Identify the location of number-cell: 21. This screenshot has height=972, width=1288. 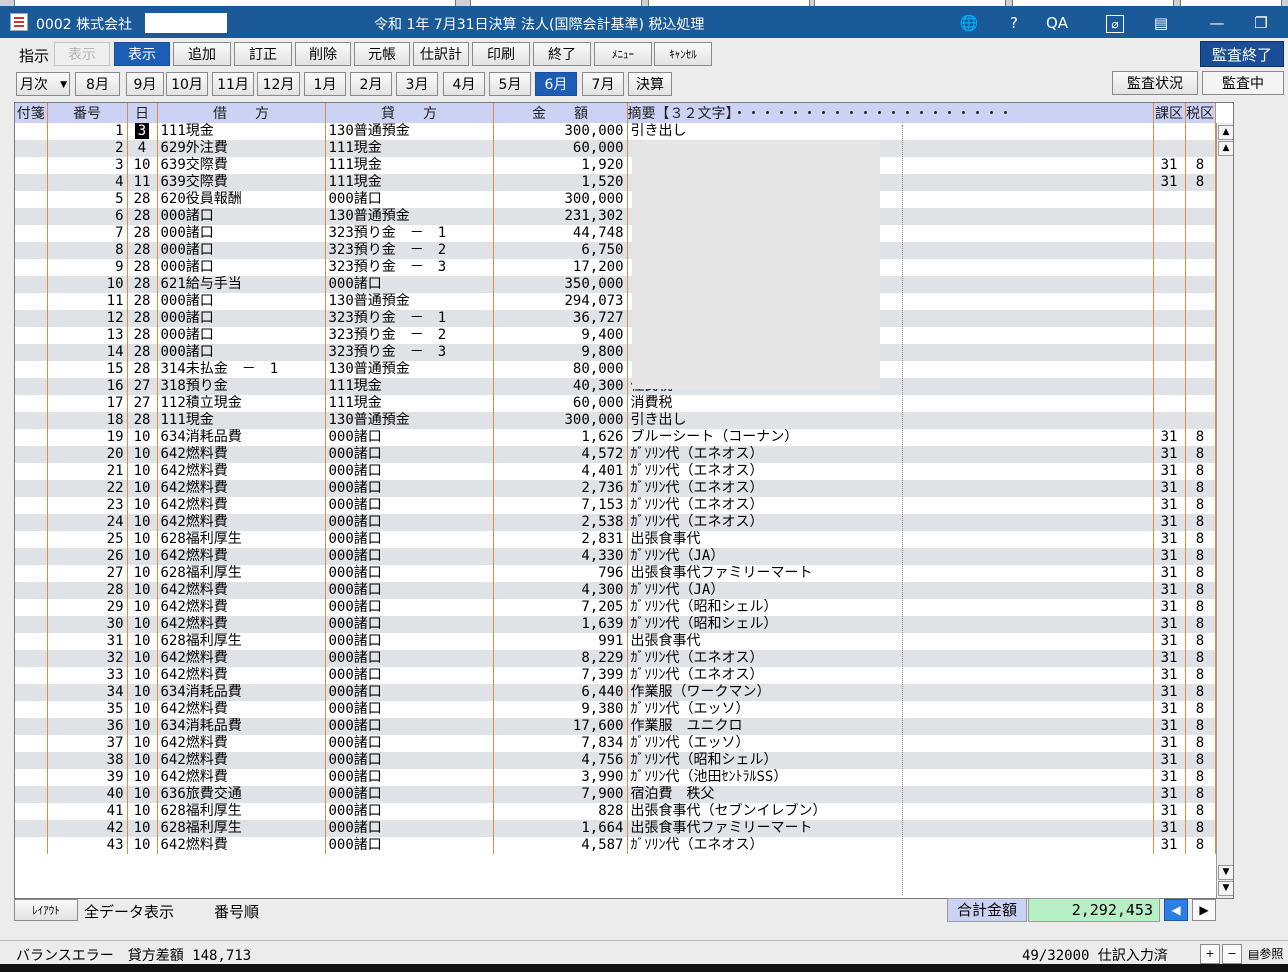
(87, 471).